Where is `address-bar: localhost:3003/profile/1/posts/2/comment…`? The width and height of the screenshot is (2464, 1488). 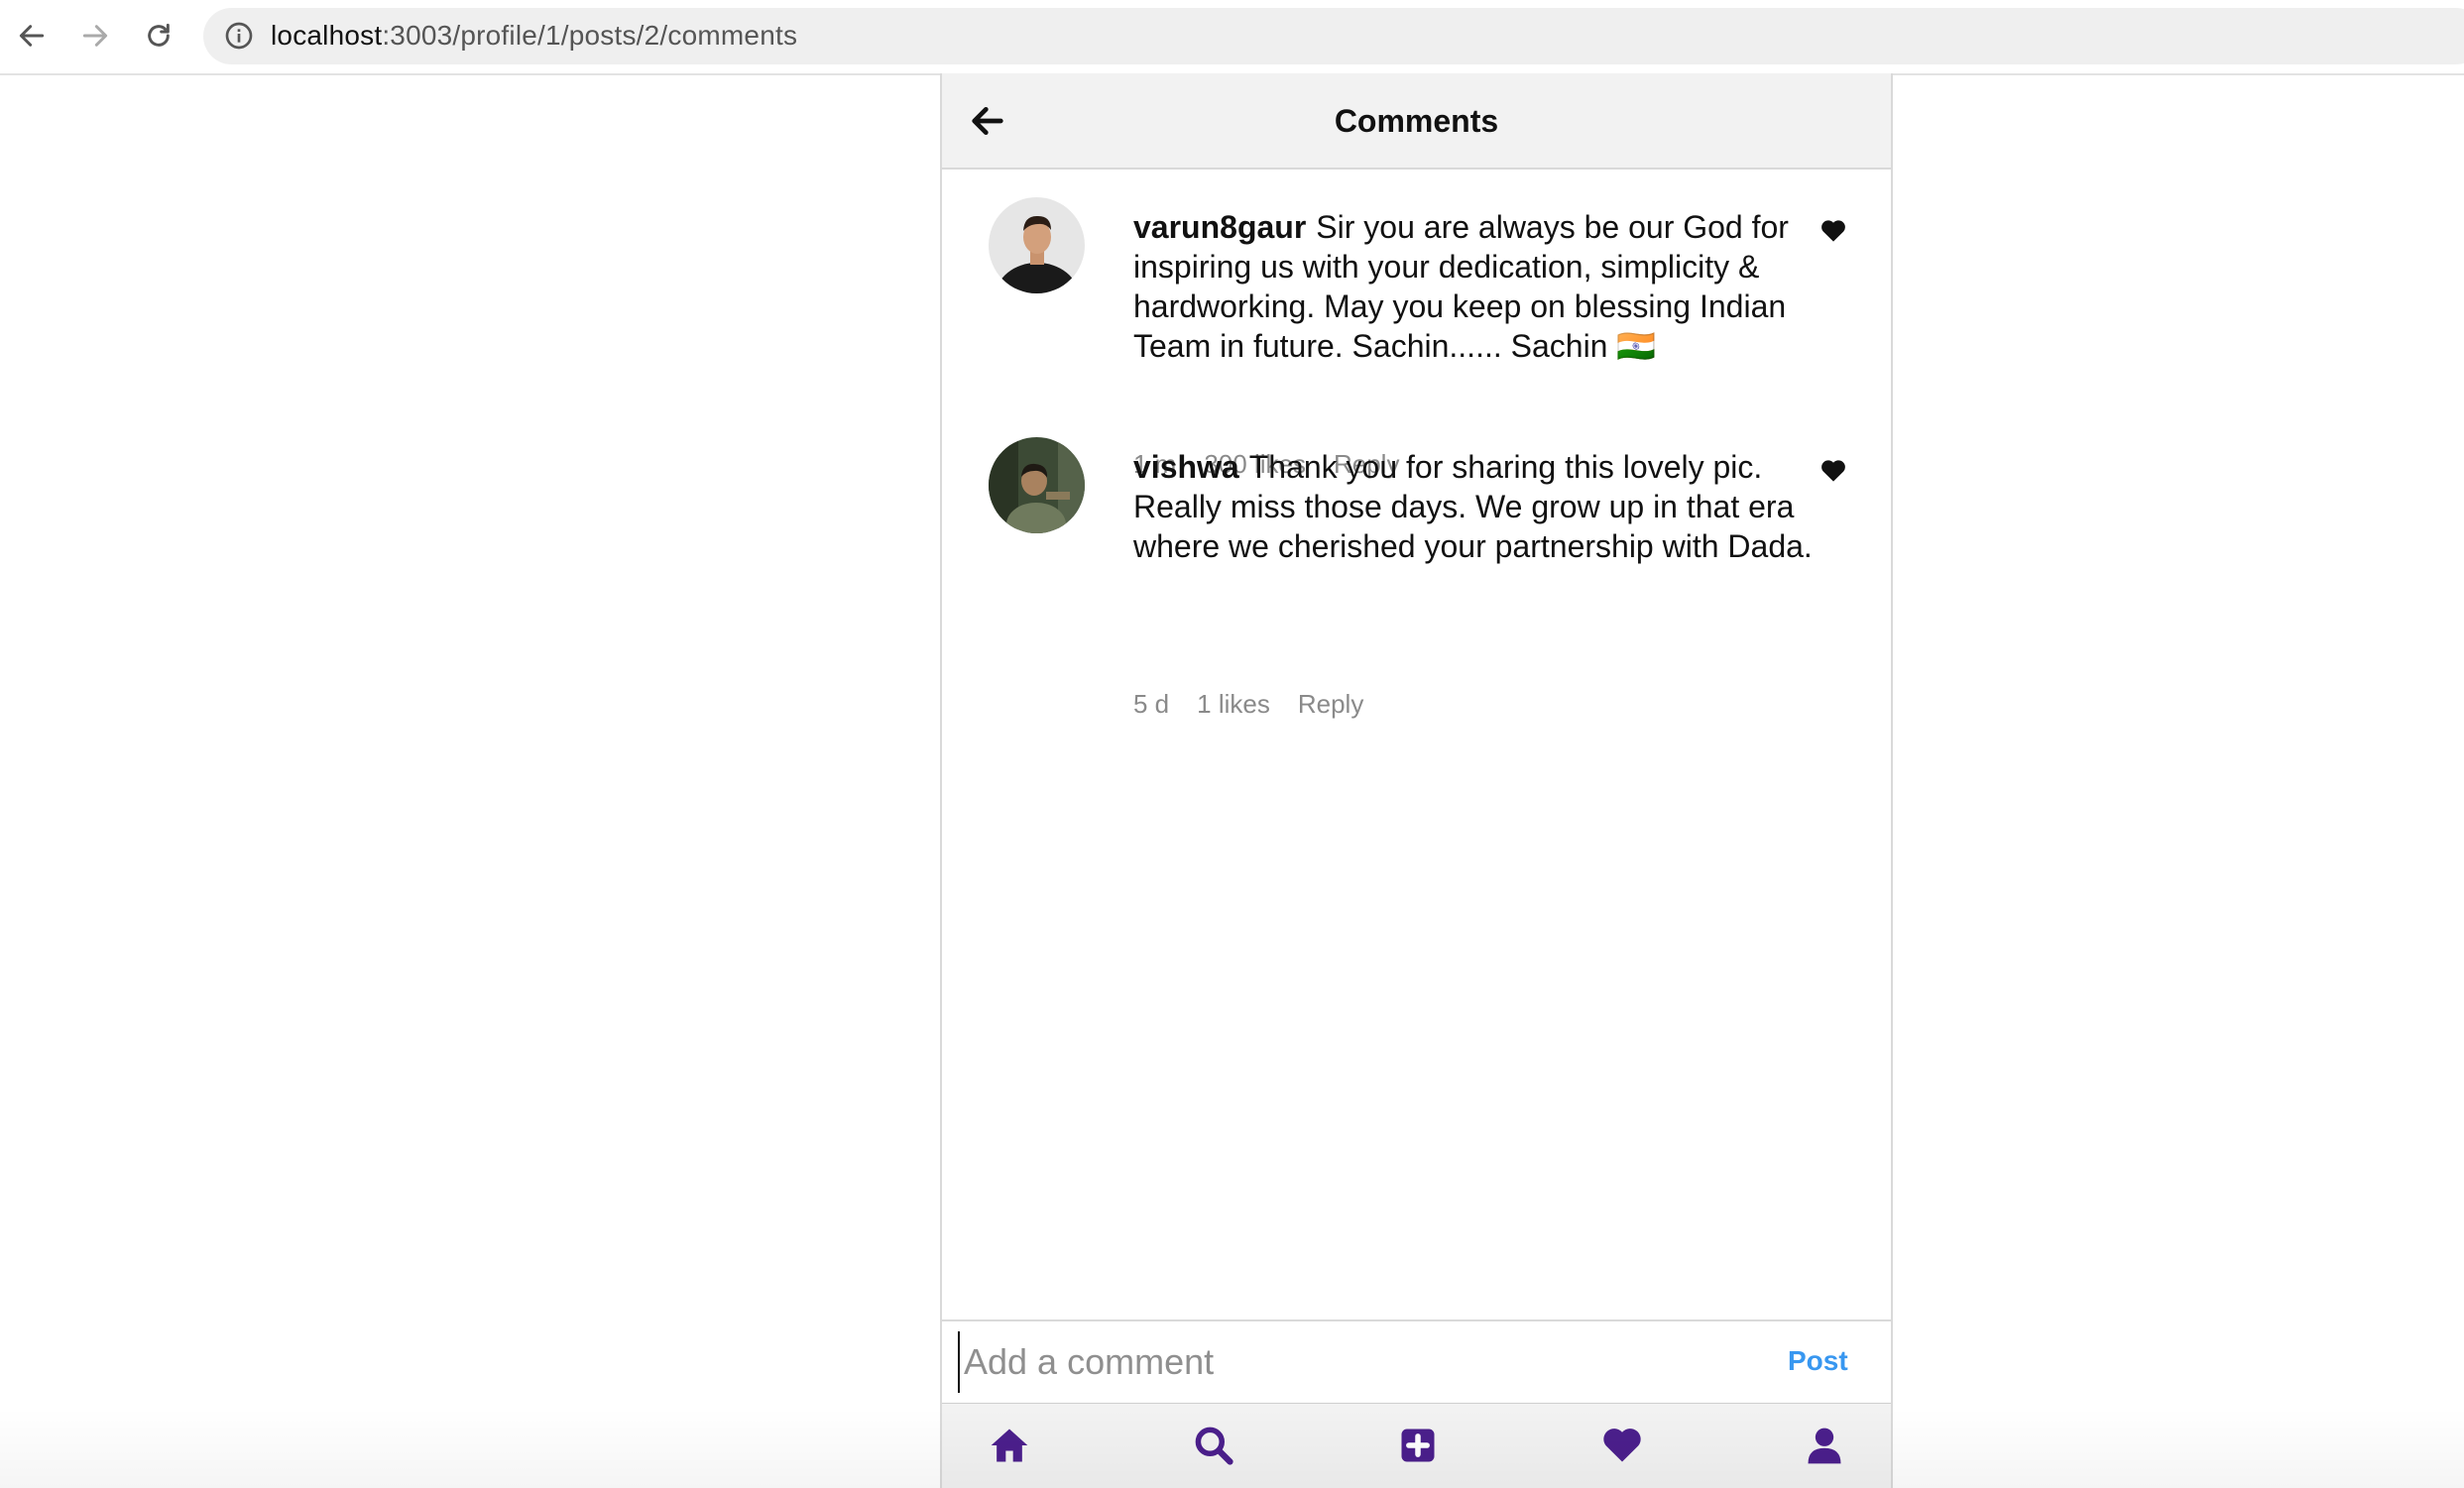 address-bar: localhost:3003/profile/1/posts/2/comment… is located at coordinates (1333, 36).